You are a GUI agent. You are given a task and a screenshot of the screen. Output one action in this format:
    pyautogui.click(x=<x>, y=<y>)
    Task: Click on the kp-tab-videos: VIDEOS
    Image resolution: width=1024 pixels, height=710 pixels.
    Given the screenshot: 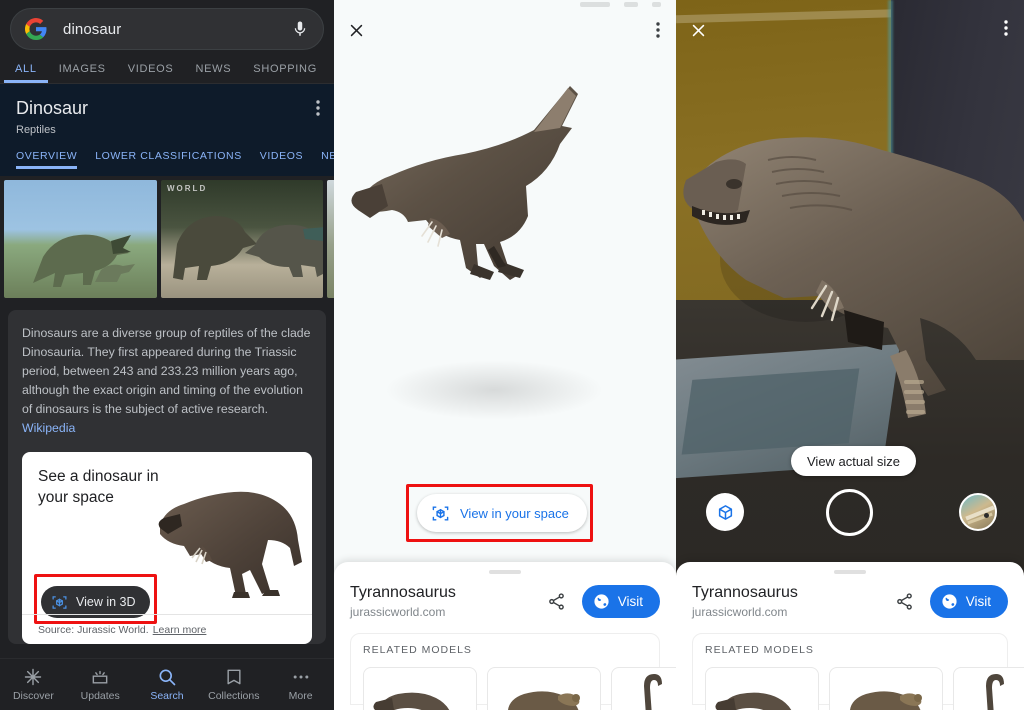 What is the action you would take?
    pyautogui.click(x=281, y=159)
    